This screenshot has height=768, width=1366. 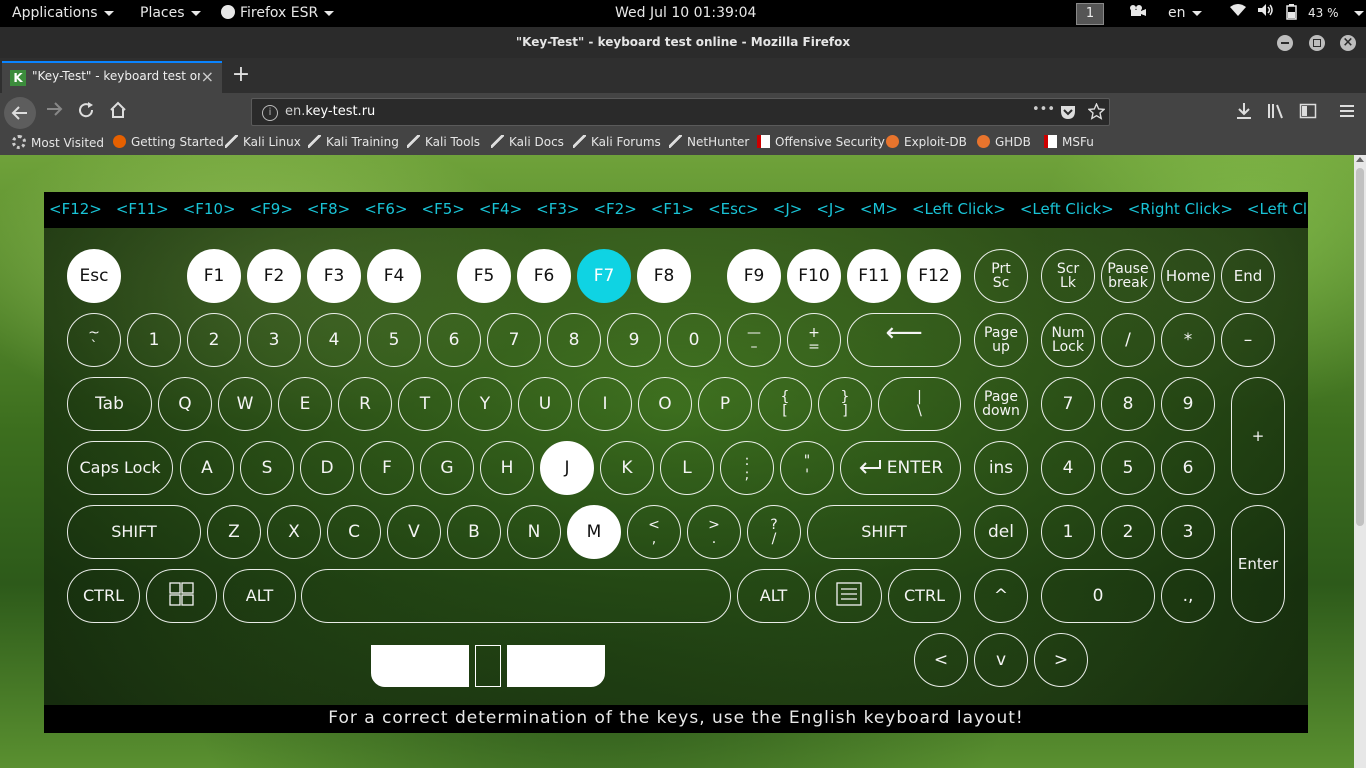 What do you see at coordinates (54, 113) in the screenshot?
I see `forward-button` at bounding box center [54, 113].